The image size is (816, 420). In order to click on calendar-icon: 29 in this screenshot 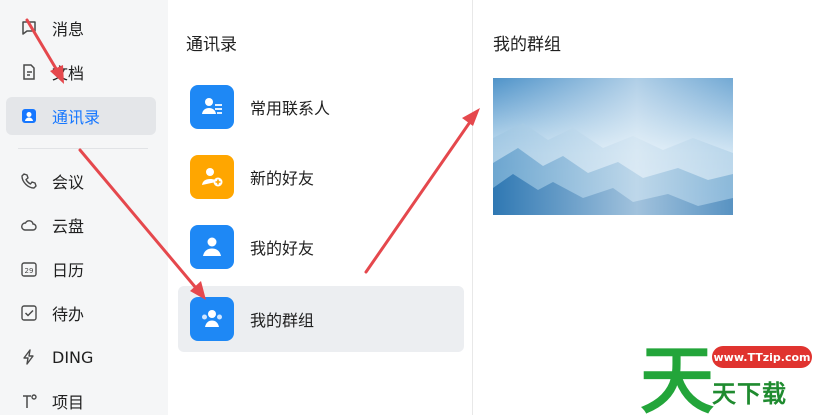, I will do `click(29, 269)`.